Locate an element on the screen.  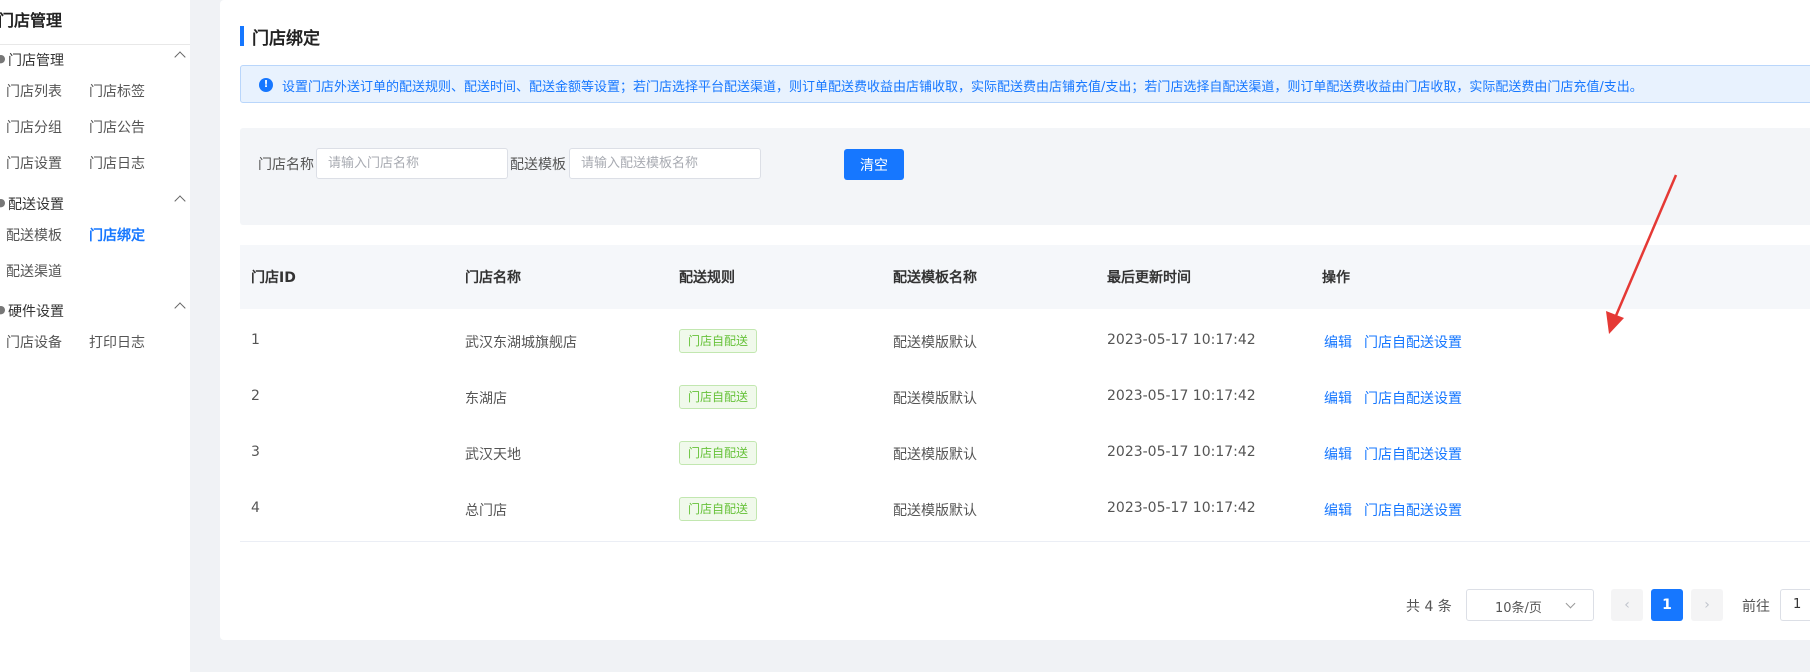
column-header: 配送规则 is located at coordinates (707, 278).